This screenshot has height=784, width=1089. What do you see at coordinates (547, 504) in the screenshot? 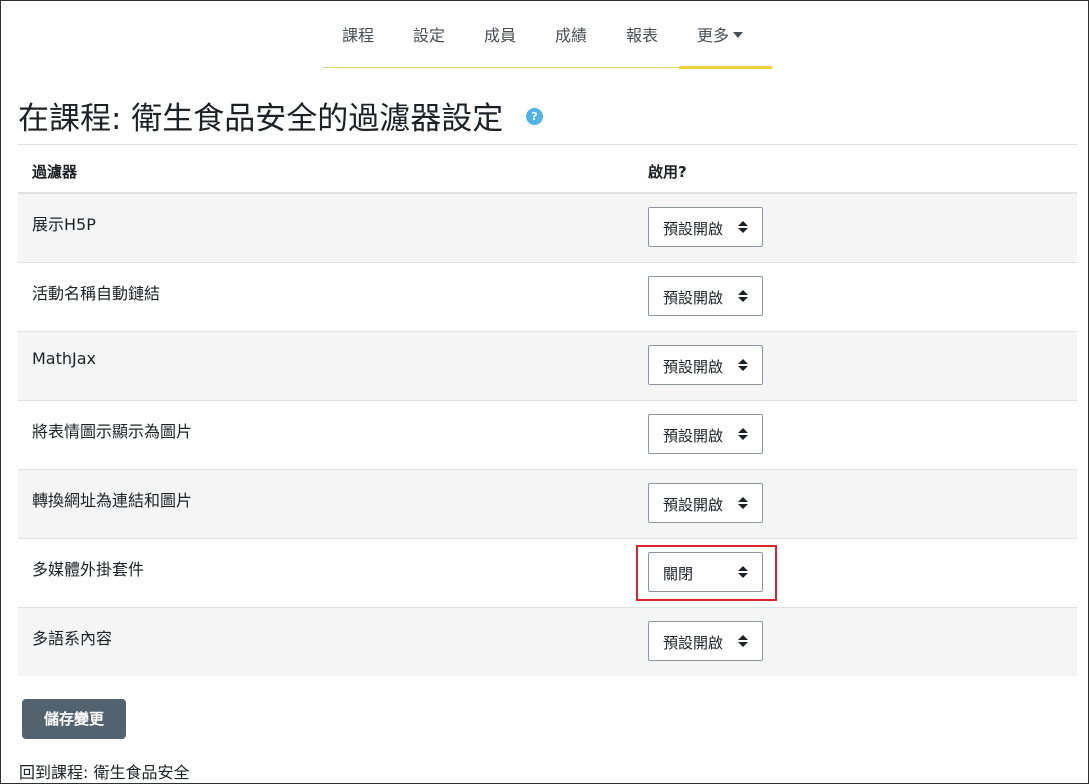
I see `table-row: 轉換網址為連結和圖片 預設開啟` at bounding box center [547, 504].